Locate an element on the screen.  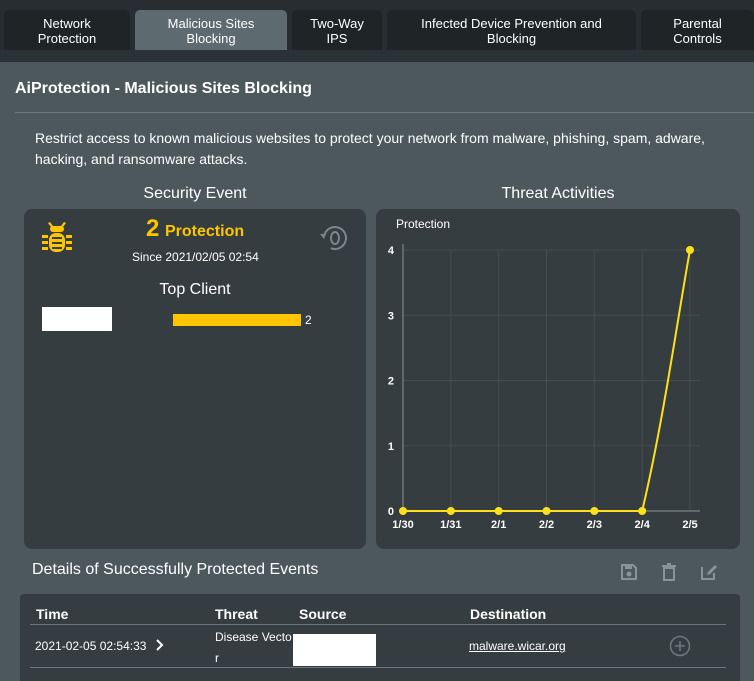
event-threat-line-2: r is located at coordinates (217, 658).